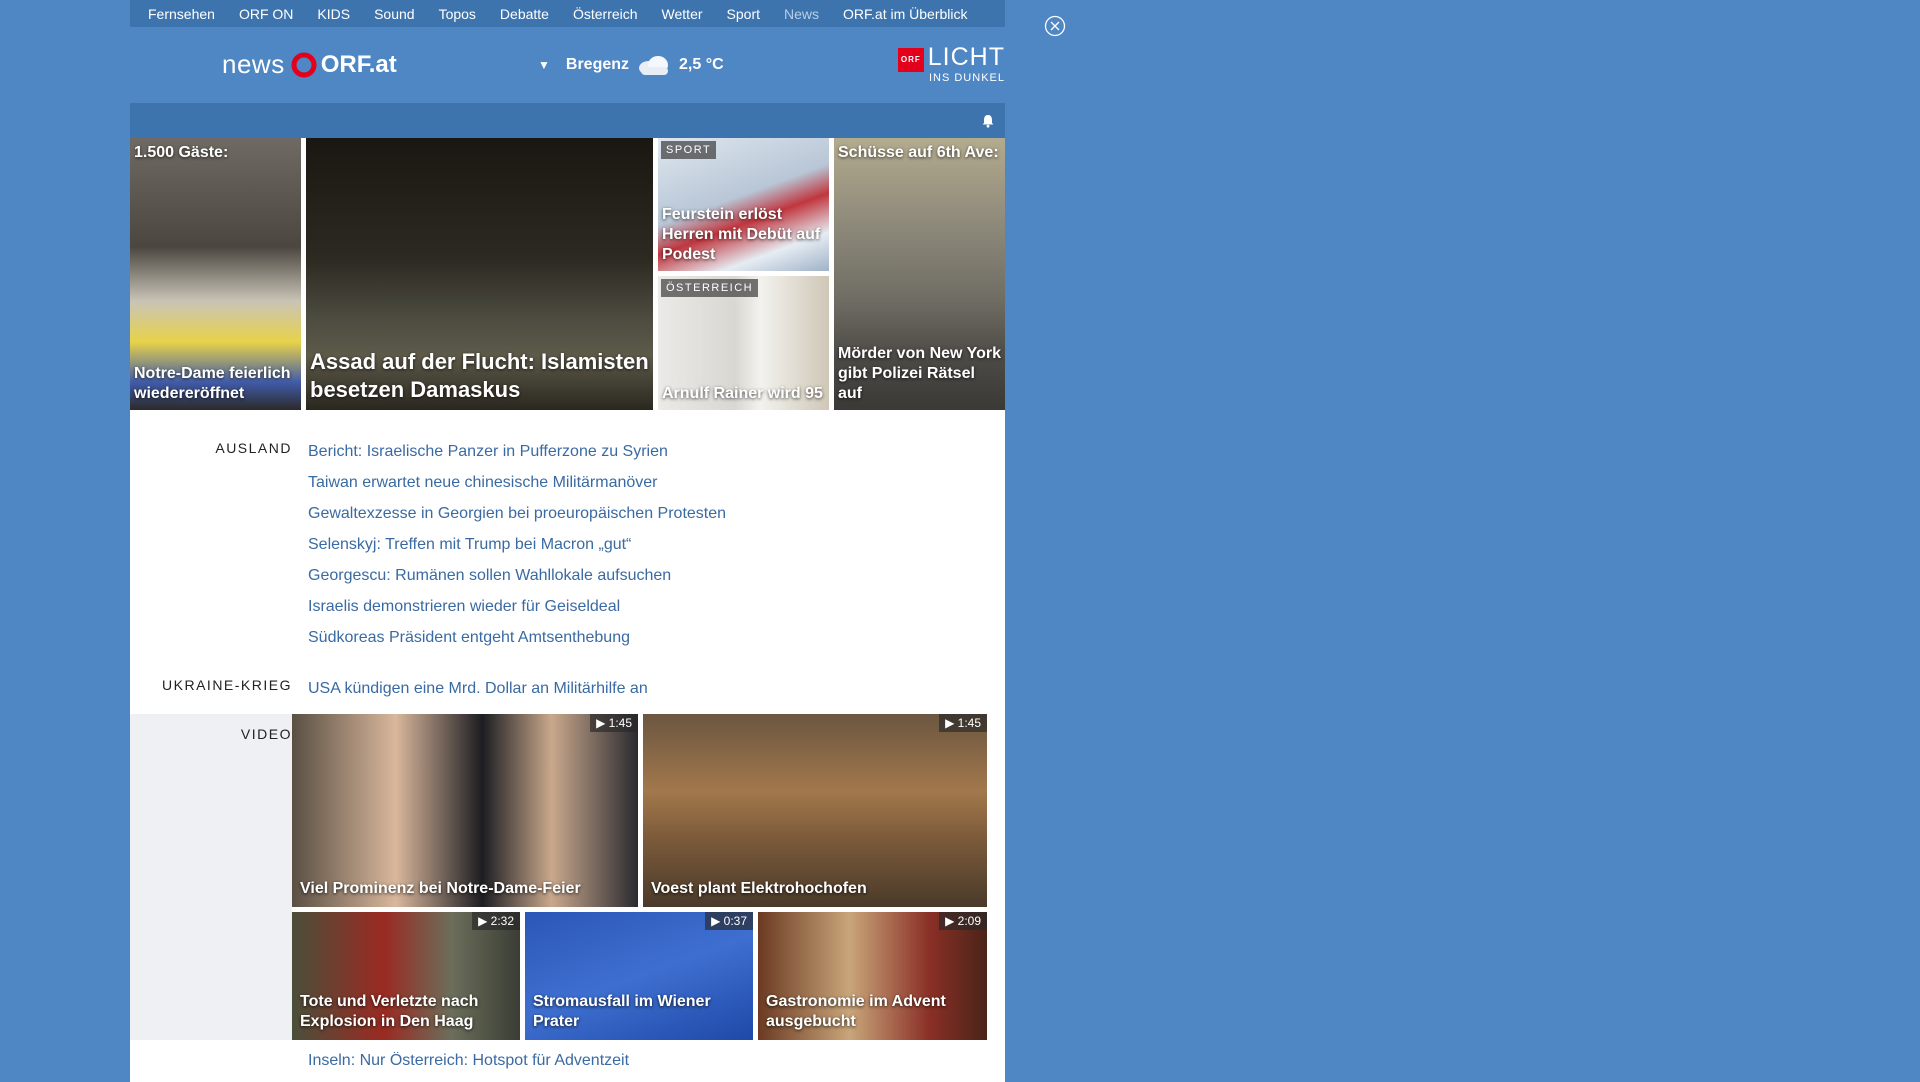 This screenshot has width=1920, height=1082. I want to click on hero-tile-headline: Notre-Dame feierlich wiedereröffnet, so click(212, 383).